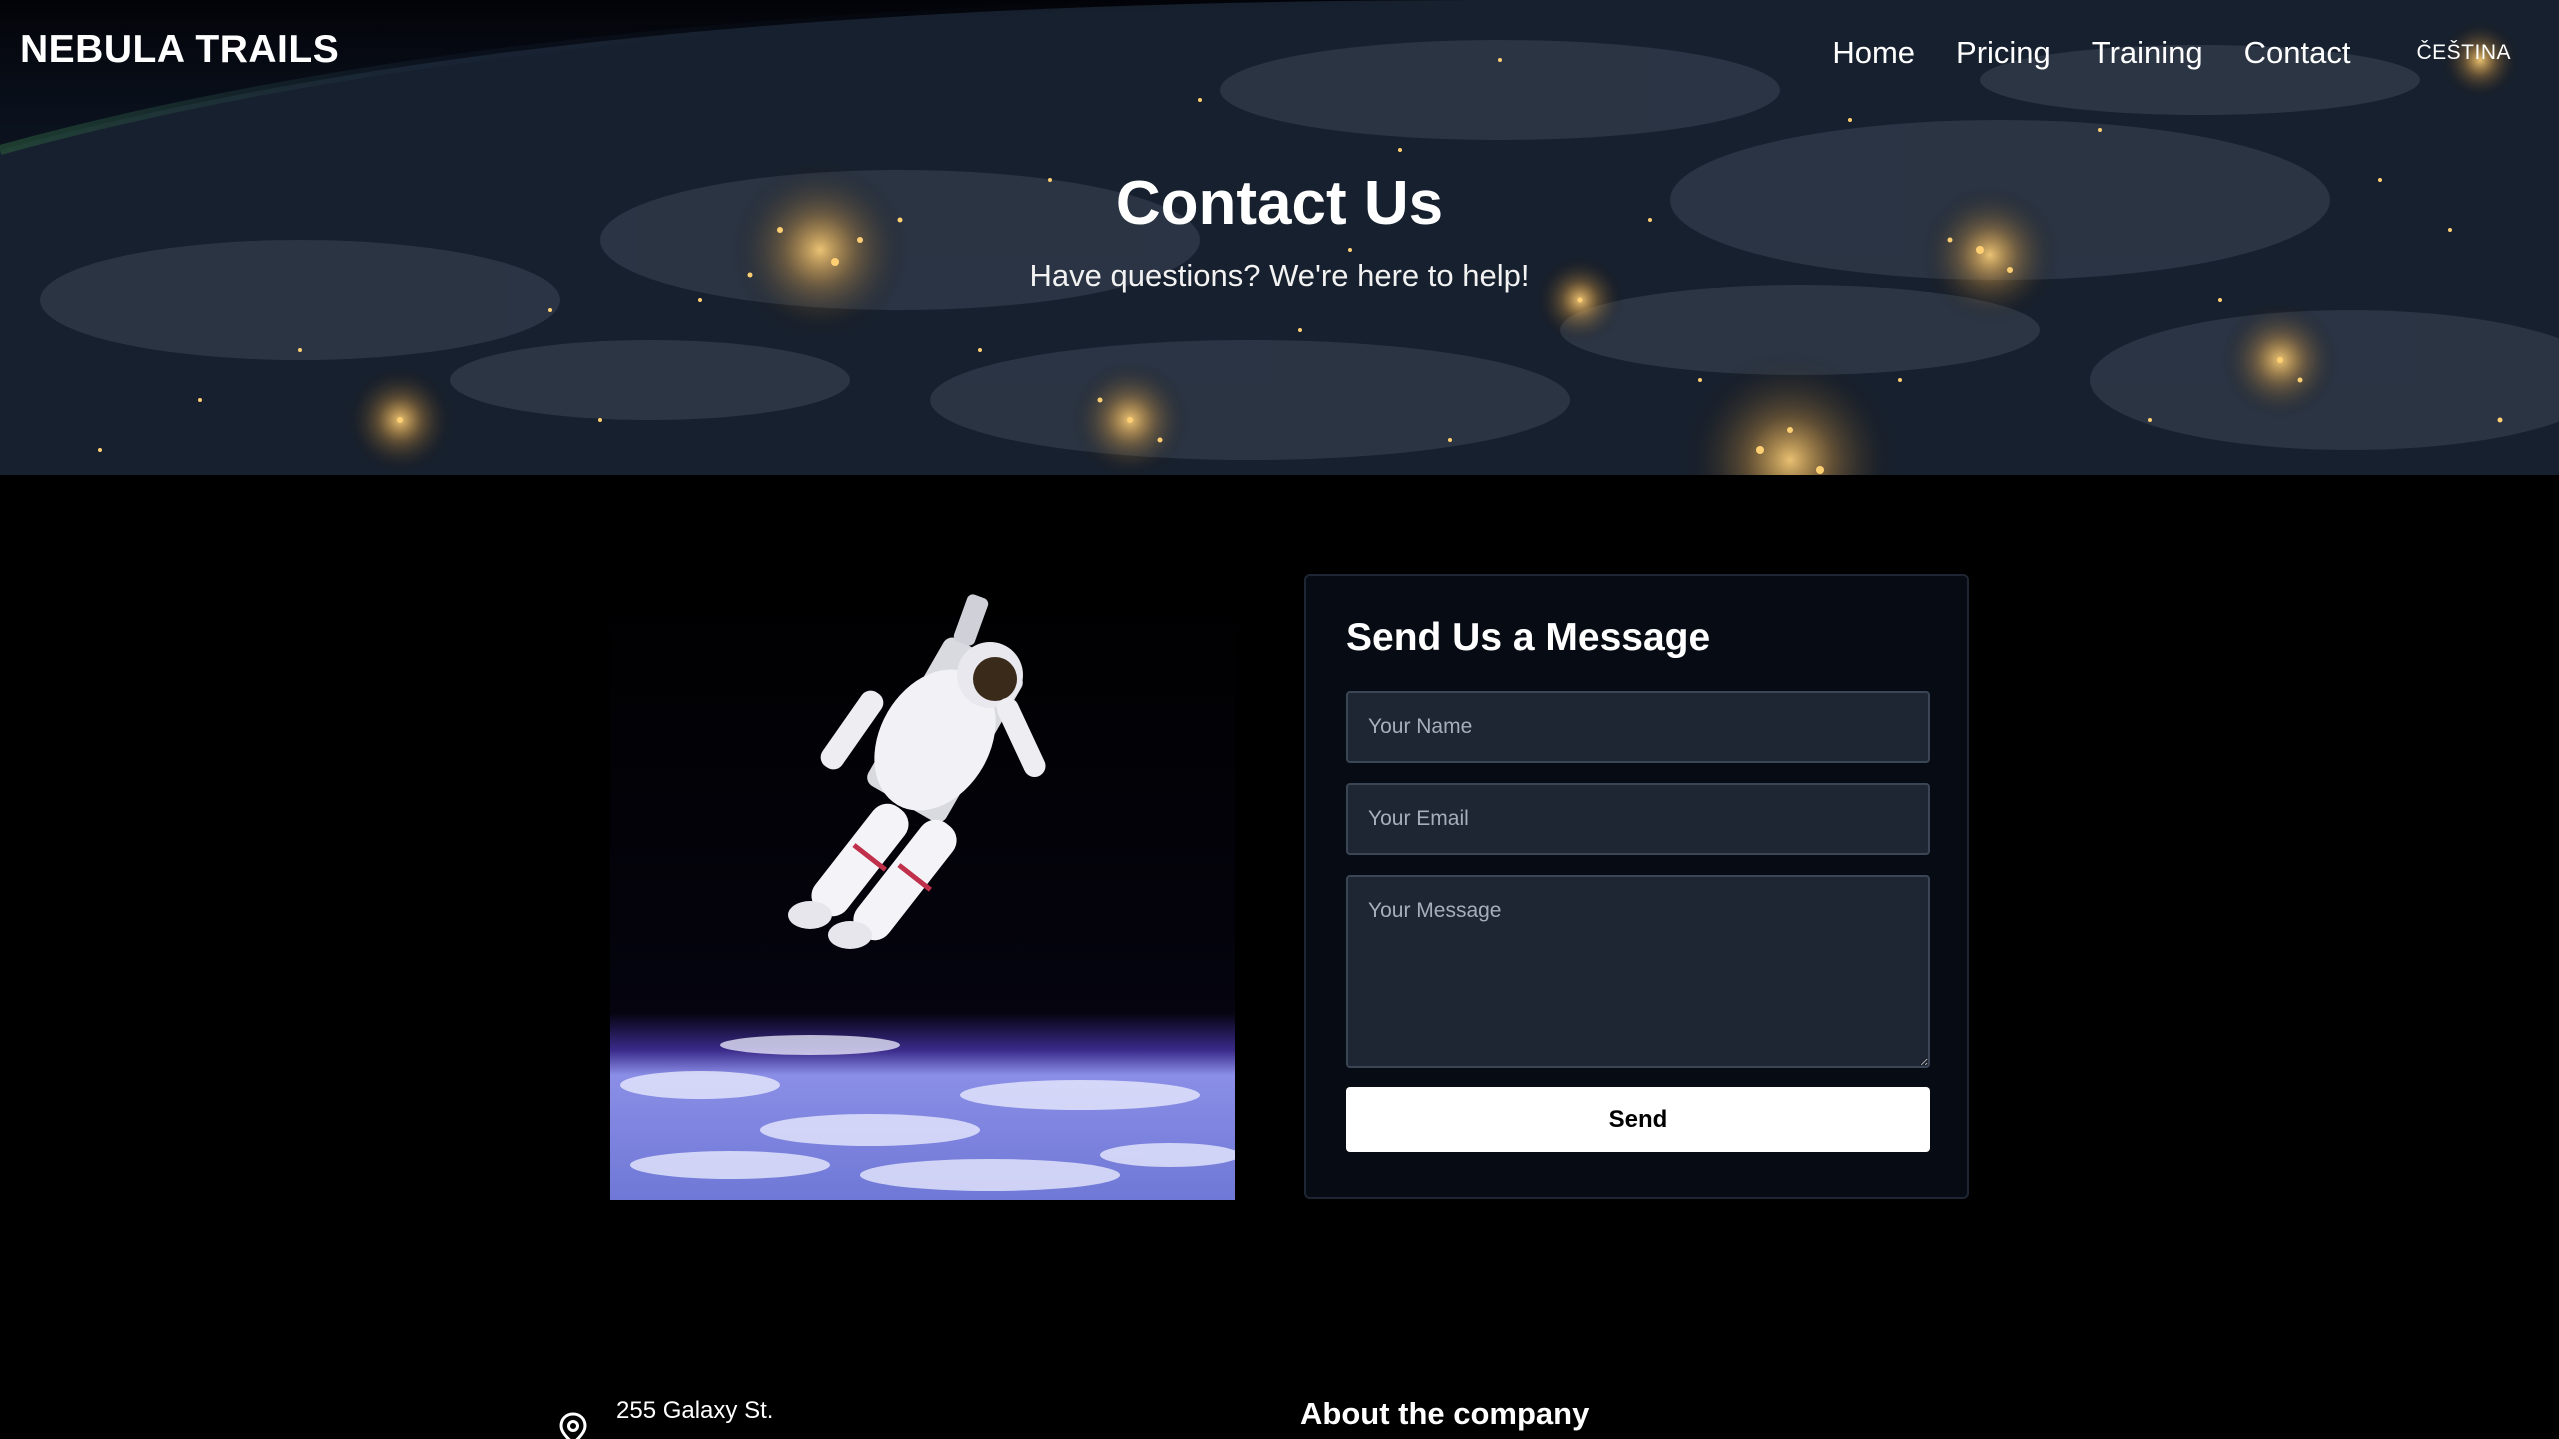 Image resolution: width=2559 pixels, height=1439 pixels. Describe the element at coordinates (1279, 203) in the screenshot. I see `page-title: Contact Us` at that location.